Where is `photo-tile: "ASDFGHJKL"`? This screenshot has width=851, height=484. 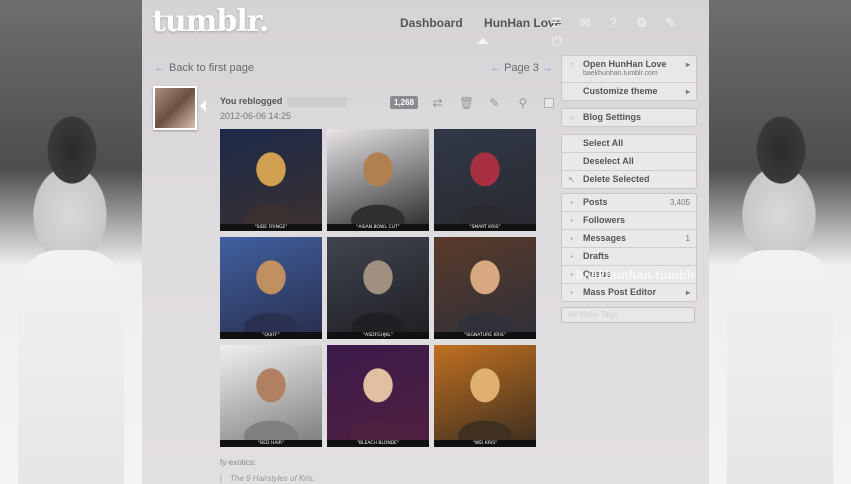 photo-tile: "ASDFGHJKL" is located at coordinates (378, 288).